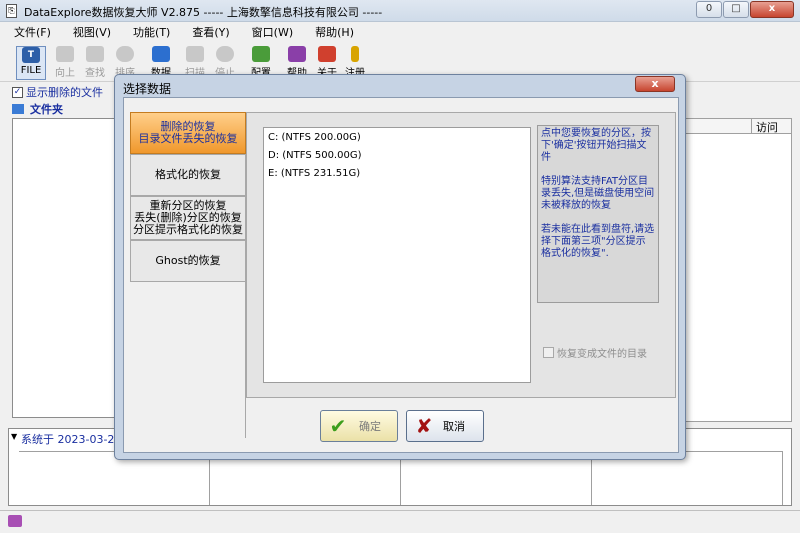 The image size is (800, 533). What do you see at coordinates (424, 426) in the screenshot?
I see `x-icon: ✘` at bounding box center [424, 426].